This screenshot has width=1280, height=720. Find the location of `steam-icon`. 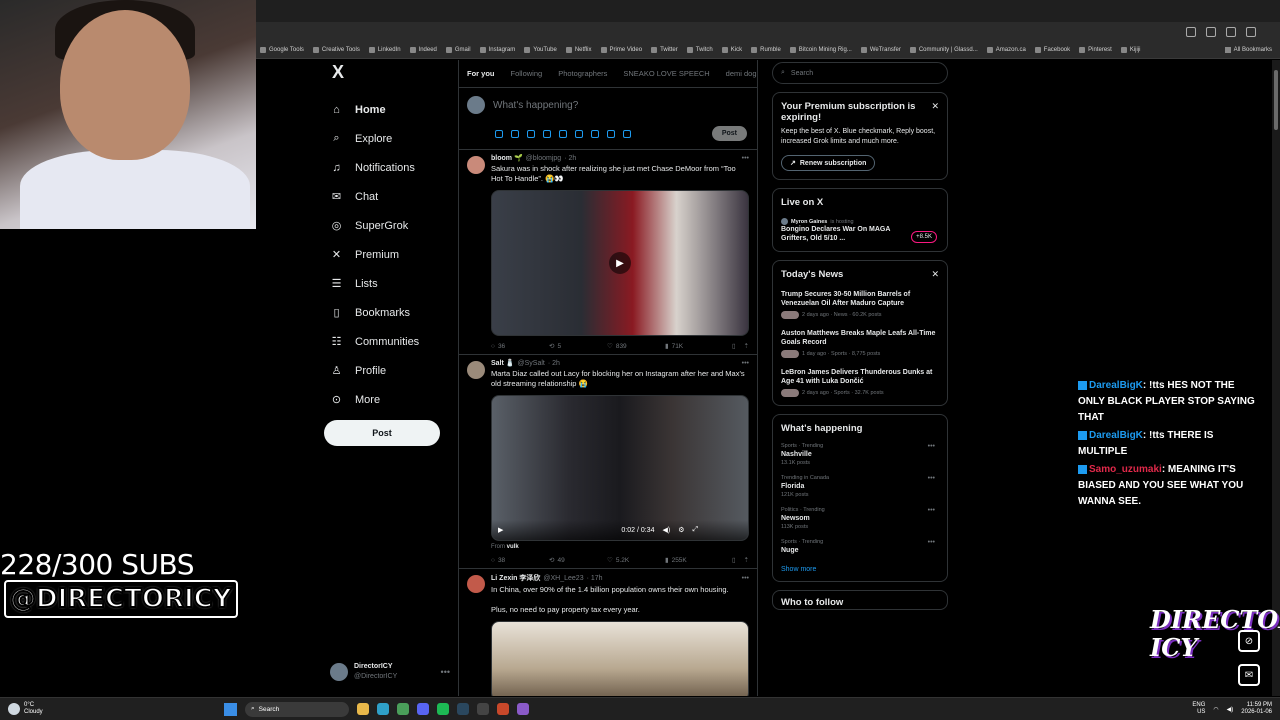

steam-icon is located at coordinates (463, 709).